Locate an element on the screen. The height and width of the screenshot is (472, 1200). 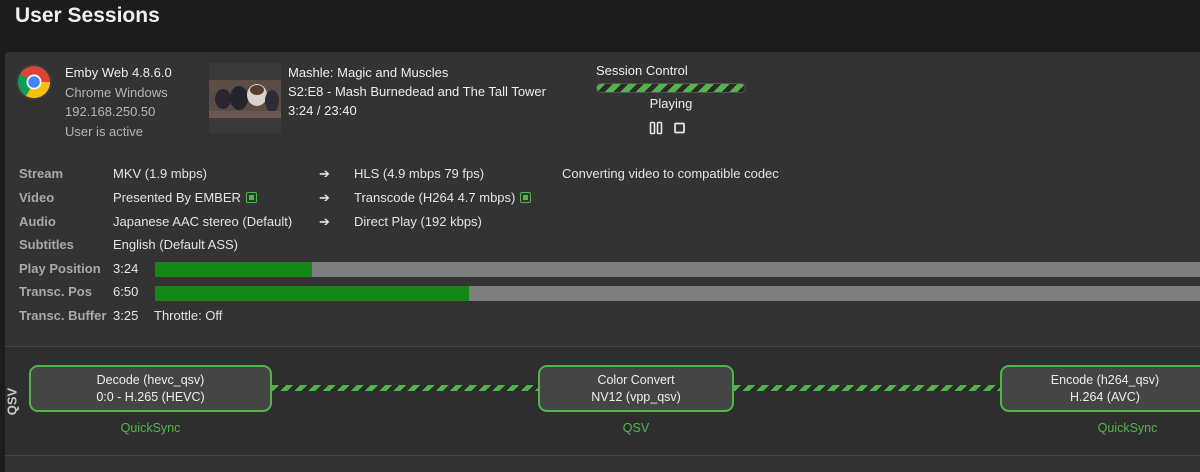
color-convert-node: Color Convert NV12 (vpp_qsv) is located at coordinates (636, 388).